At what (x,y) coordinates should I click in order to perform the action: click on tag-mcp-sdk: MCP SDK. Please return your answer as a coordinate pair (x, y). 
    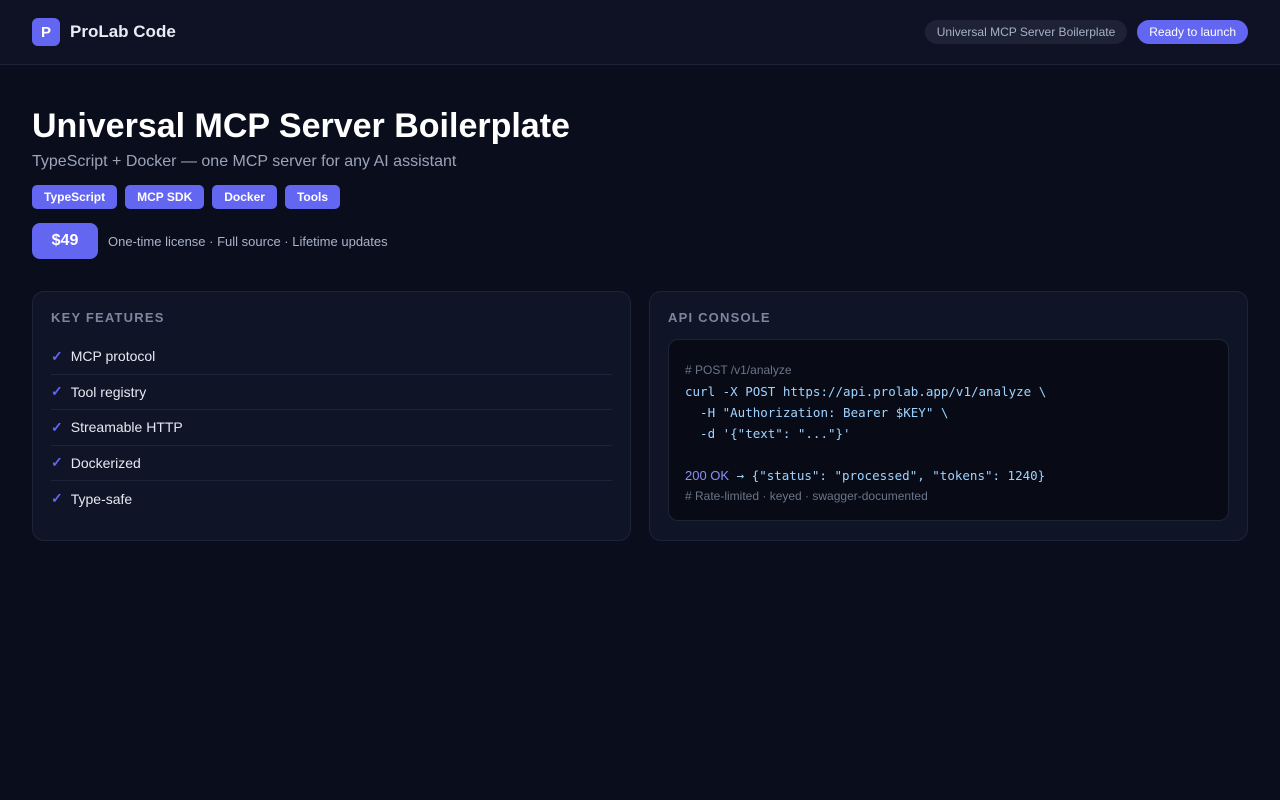
    Looking at the image, I should click on (165, 197).